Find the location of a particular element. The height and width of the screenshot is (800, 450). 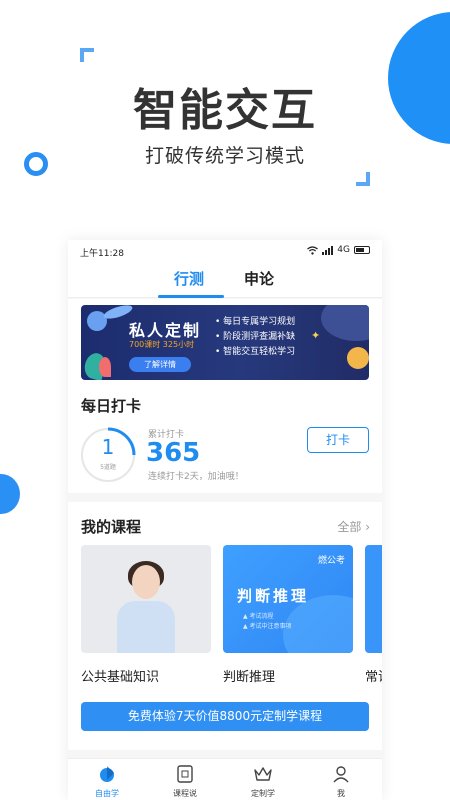

streak-tip: 连续打卡2天，加油哦！ is located at coordinates (196, 477).